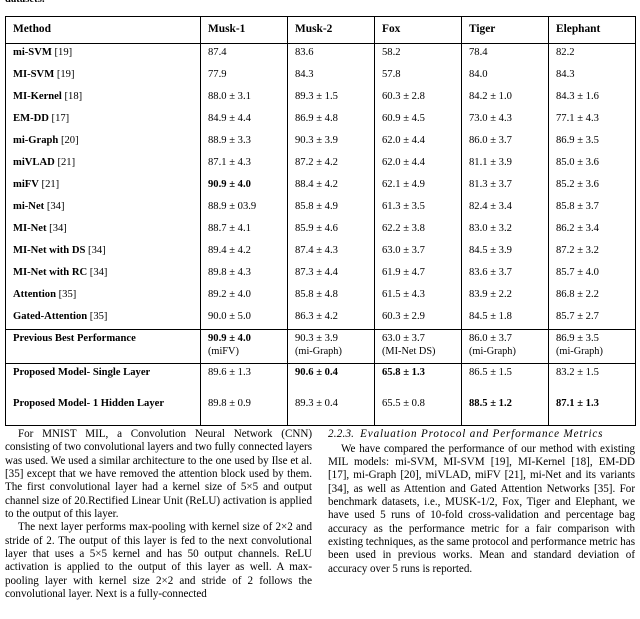 The height and width of the screenshot is (619, 640). I want to click on table-cell-value: 89.3 ± 0.4, so click(331, 410).